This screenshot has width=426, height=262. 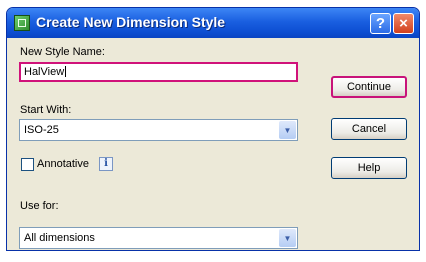 I want to click on annotative-checkbox, so click(x=27, y=164).